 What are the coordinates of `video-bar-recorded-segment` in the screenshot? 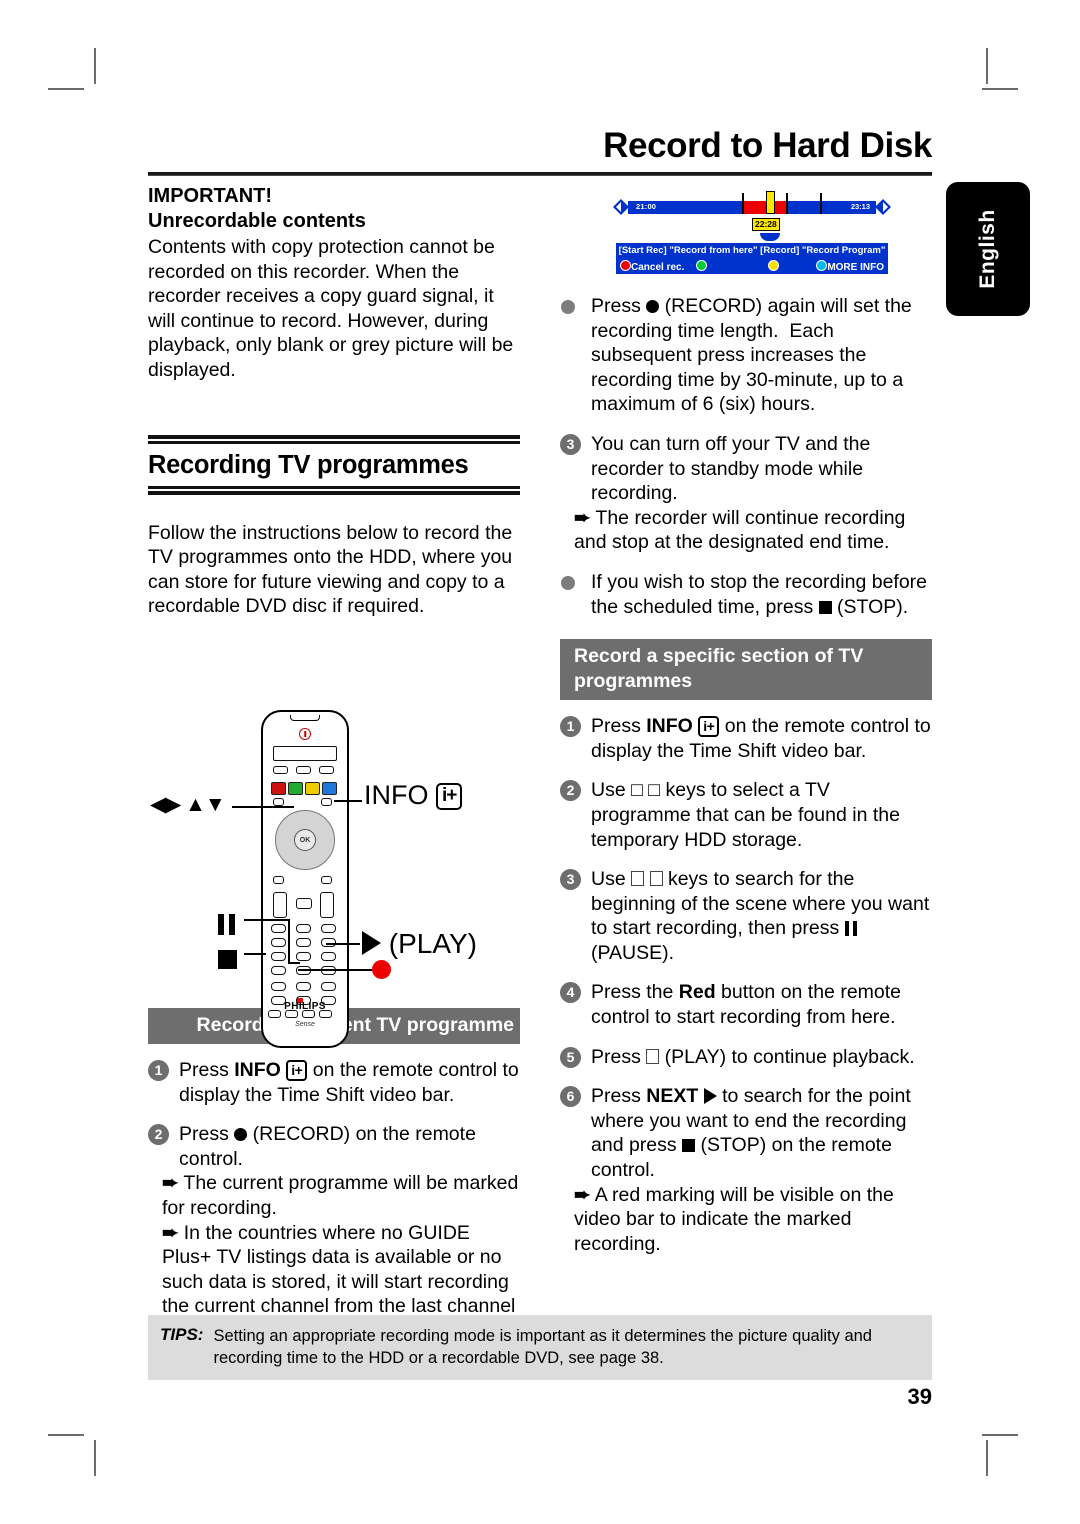 It's located at (764, 207).